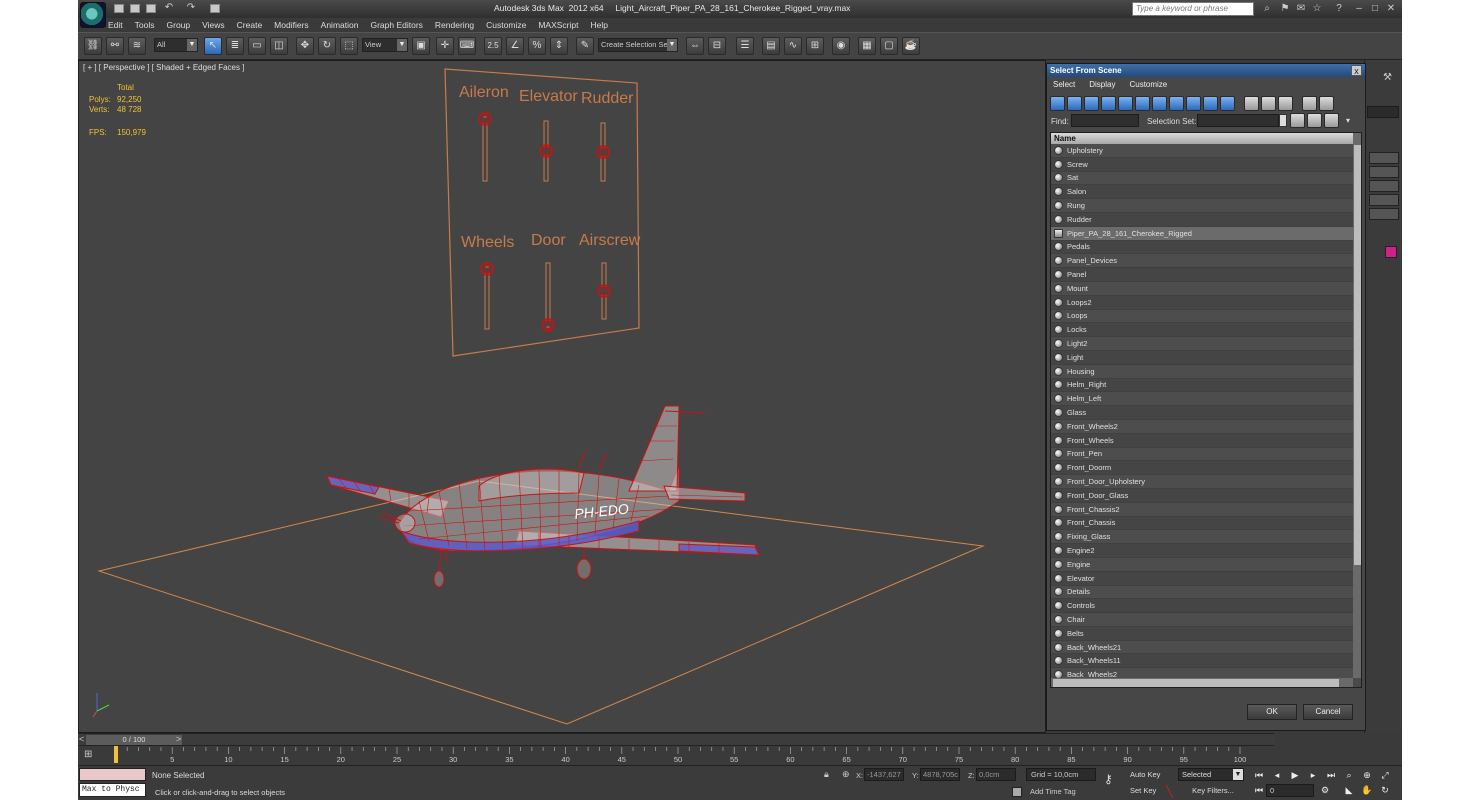 This screenshot has width=1480, height=800. What do you see at coordinates (1202, 606) in the screenshot?
I see `list-item: Controls` at bounding box center [1202, 606].